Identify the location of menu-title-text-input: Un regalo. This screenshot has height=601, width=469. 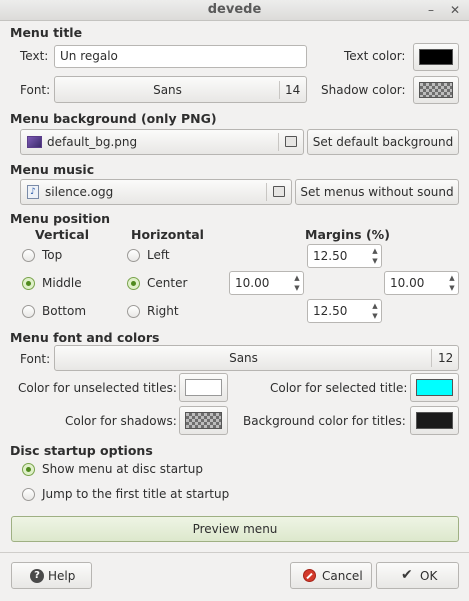
(180, 56).